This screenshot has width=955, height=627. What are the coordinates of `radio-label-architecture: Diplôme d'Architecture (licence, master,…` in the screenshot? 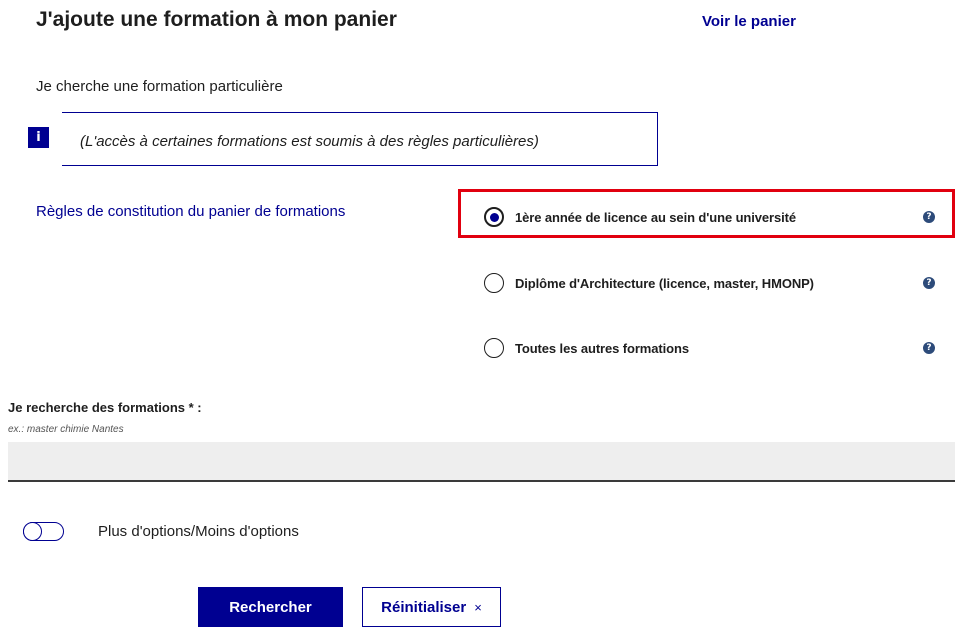 It's located at (664, 283).